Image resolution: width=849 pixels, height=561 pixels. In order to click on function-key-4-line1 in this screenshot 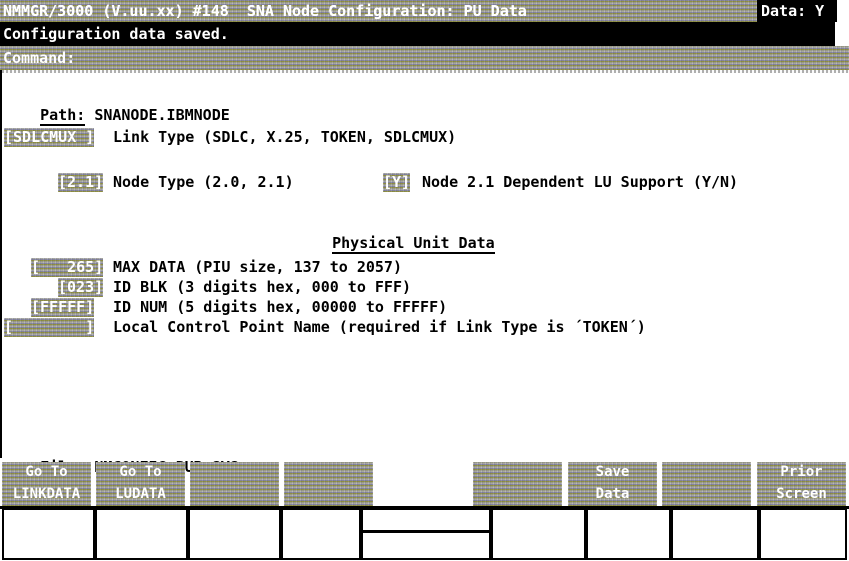, I will do `click(328, 473)`.